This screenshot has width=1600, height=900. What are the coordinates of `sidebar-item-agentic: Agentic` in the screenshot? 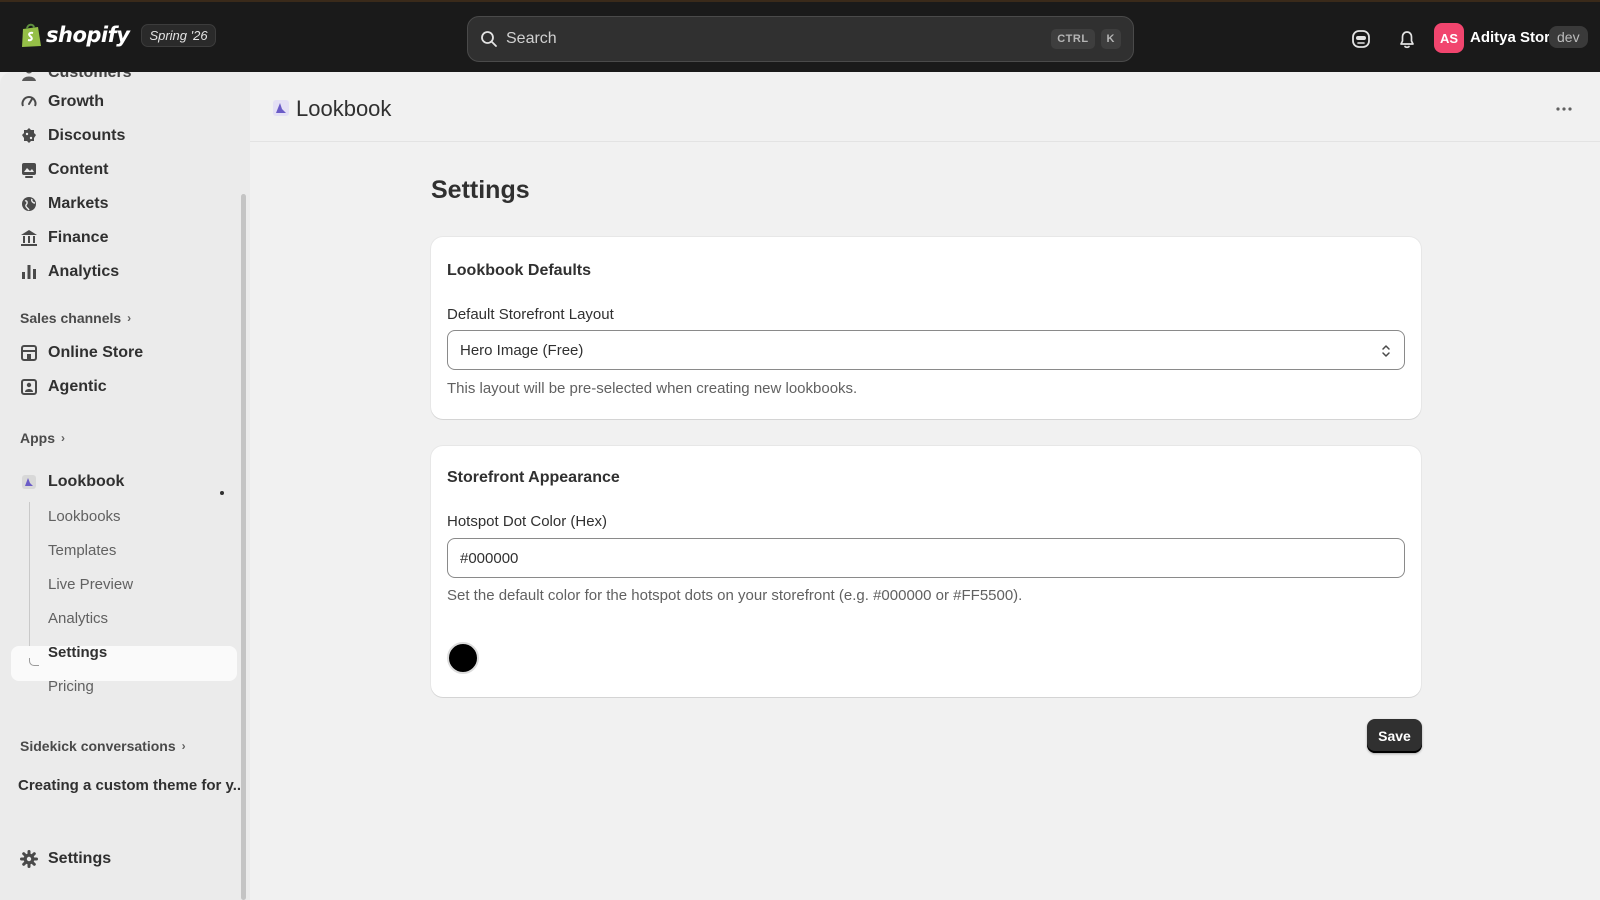 It's located at (63, 387).